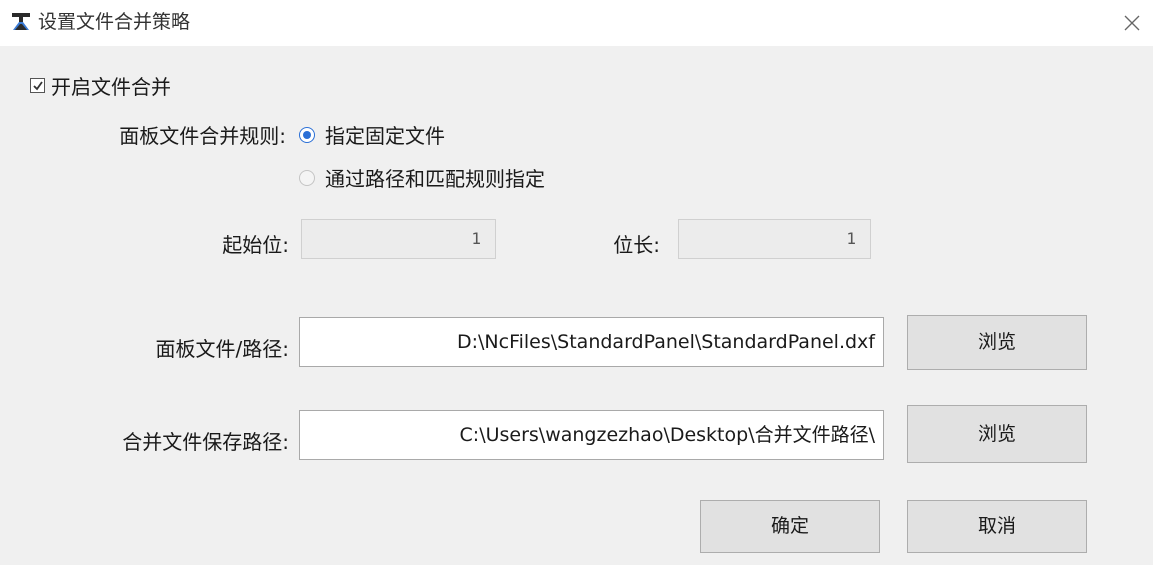  Describe the element at coordinates (385, 136) in the screenshot. I see `radio-fixed-file-label: 指定固定文件` at that location.